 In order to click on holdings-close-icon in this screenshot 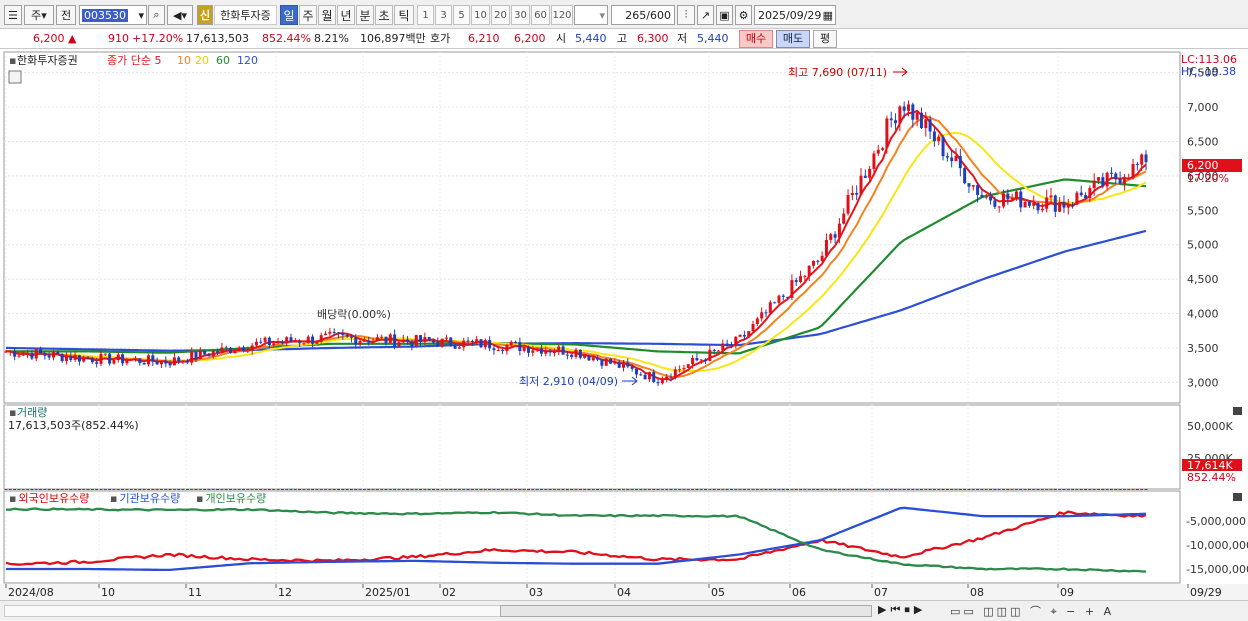, I will do `click(1237, 497)`.